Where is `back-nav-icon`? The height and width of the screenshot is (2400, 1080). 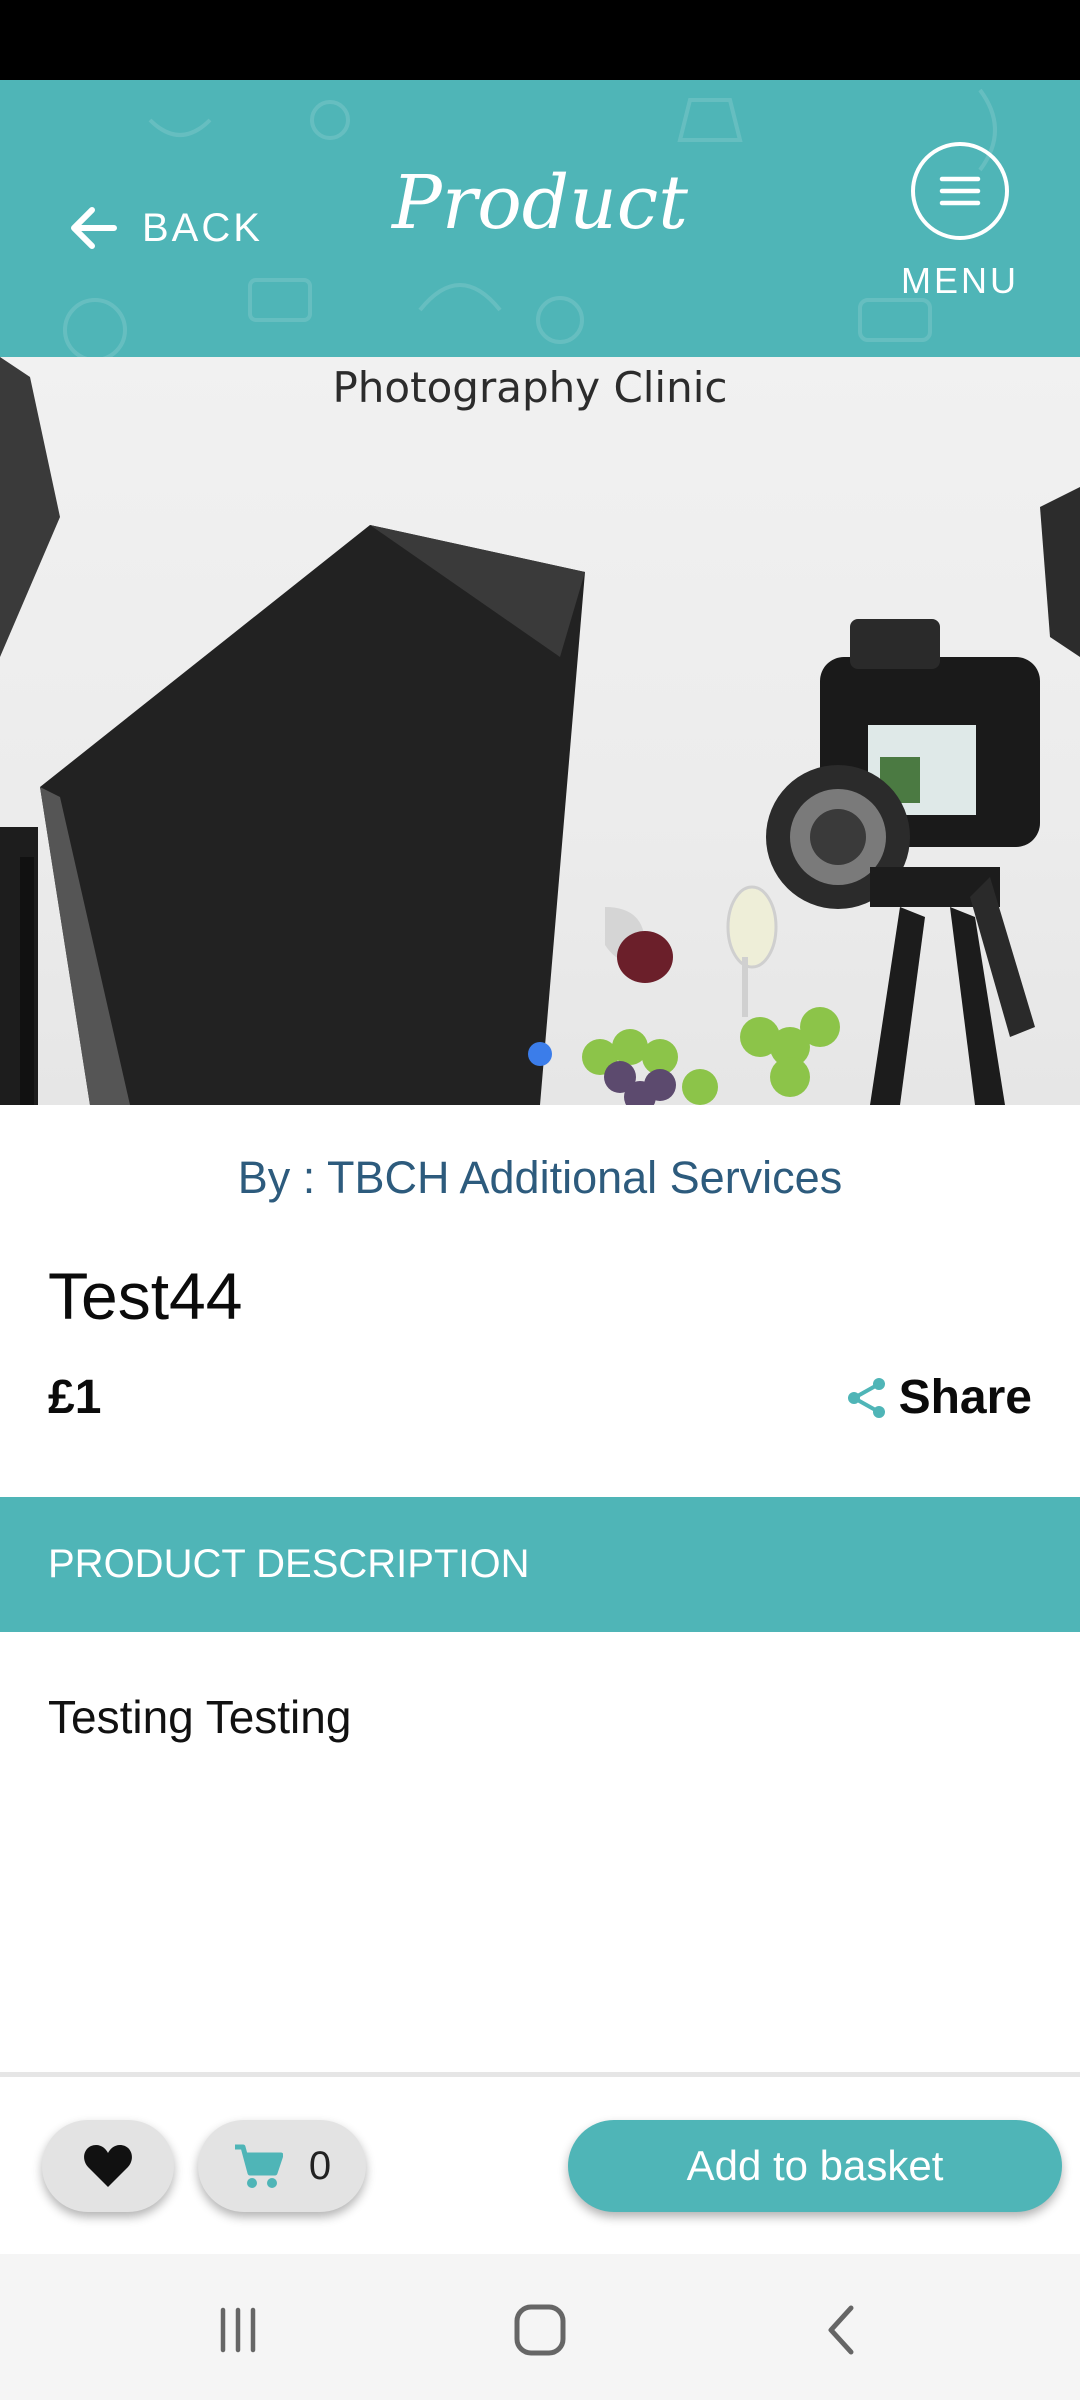 back-nav-icon is located at coordinates (841, 2330).